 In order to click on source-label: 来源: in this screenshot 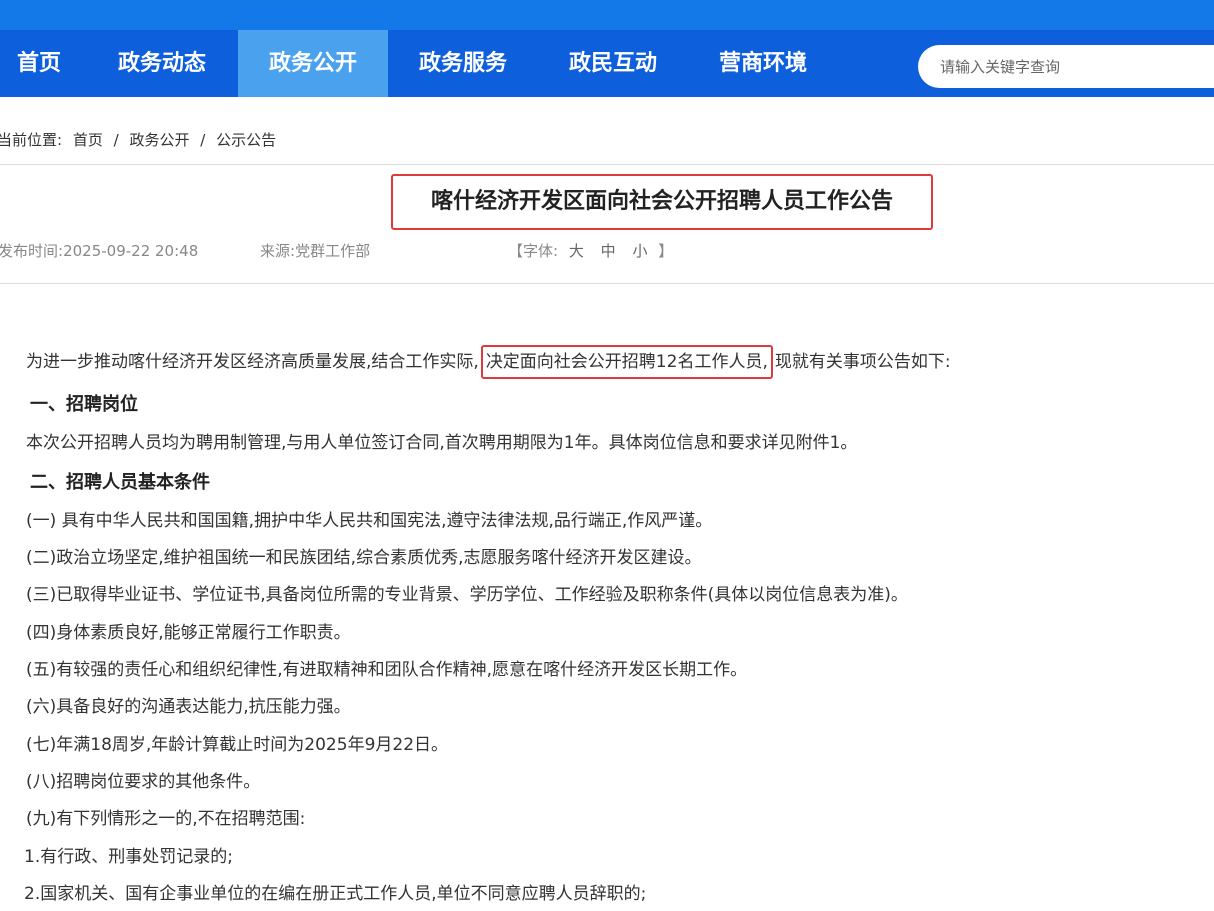, I will do `click(278, 251)`.